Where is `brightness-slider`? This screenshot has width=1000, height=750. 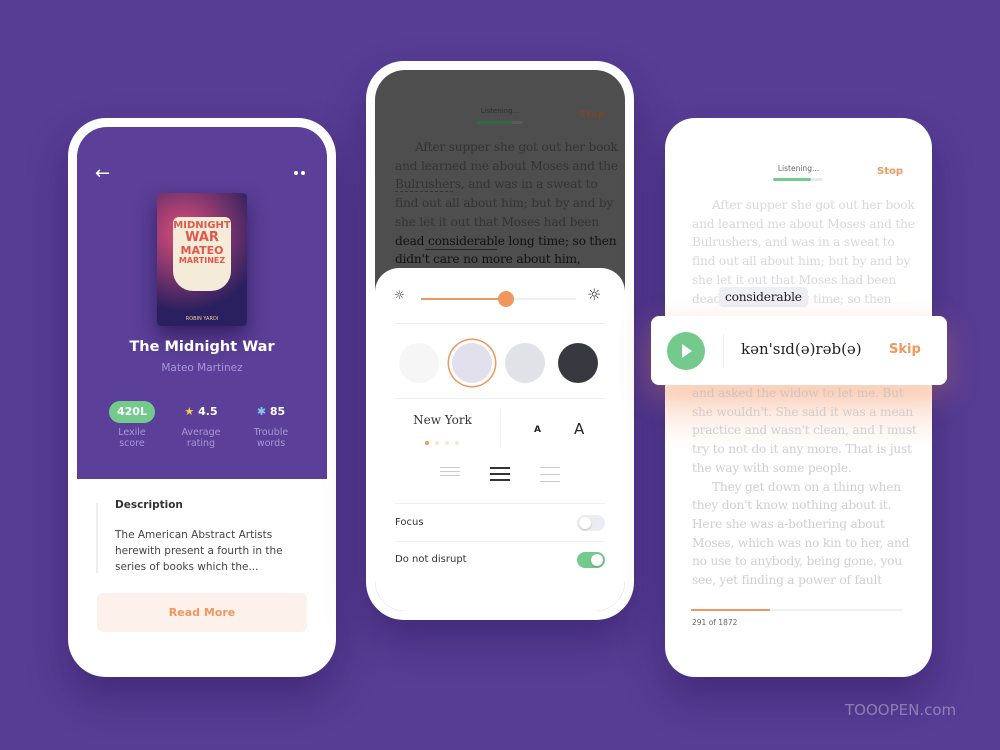 brightness-slider is located at coordinates (498, 299).